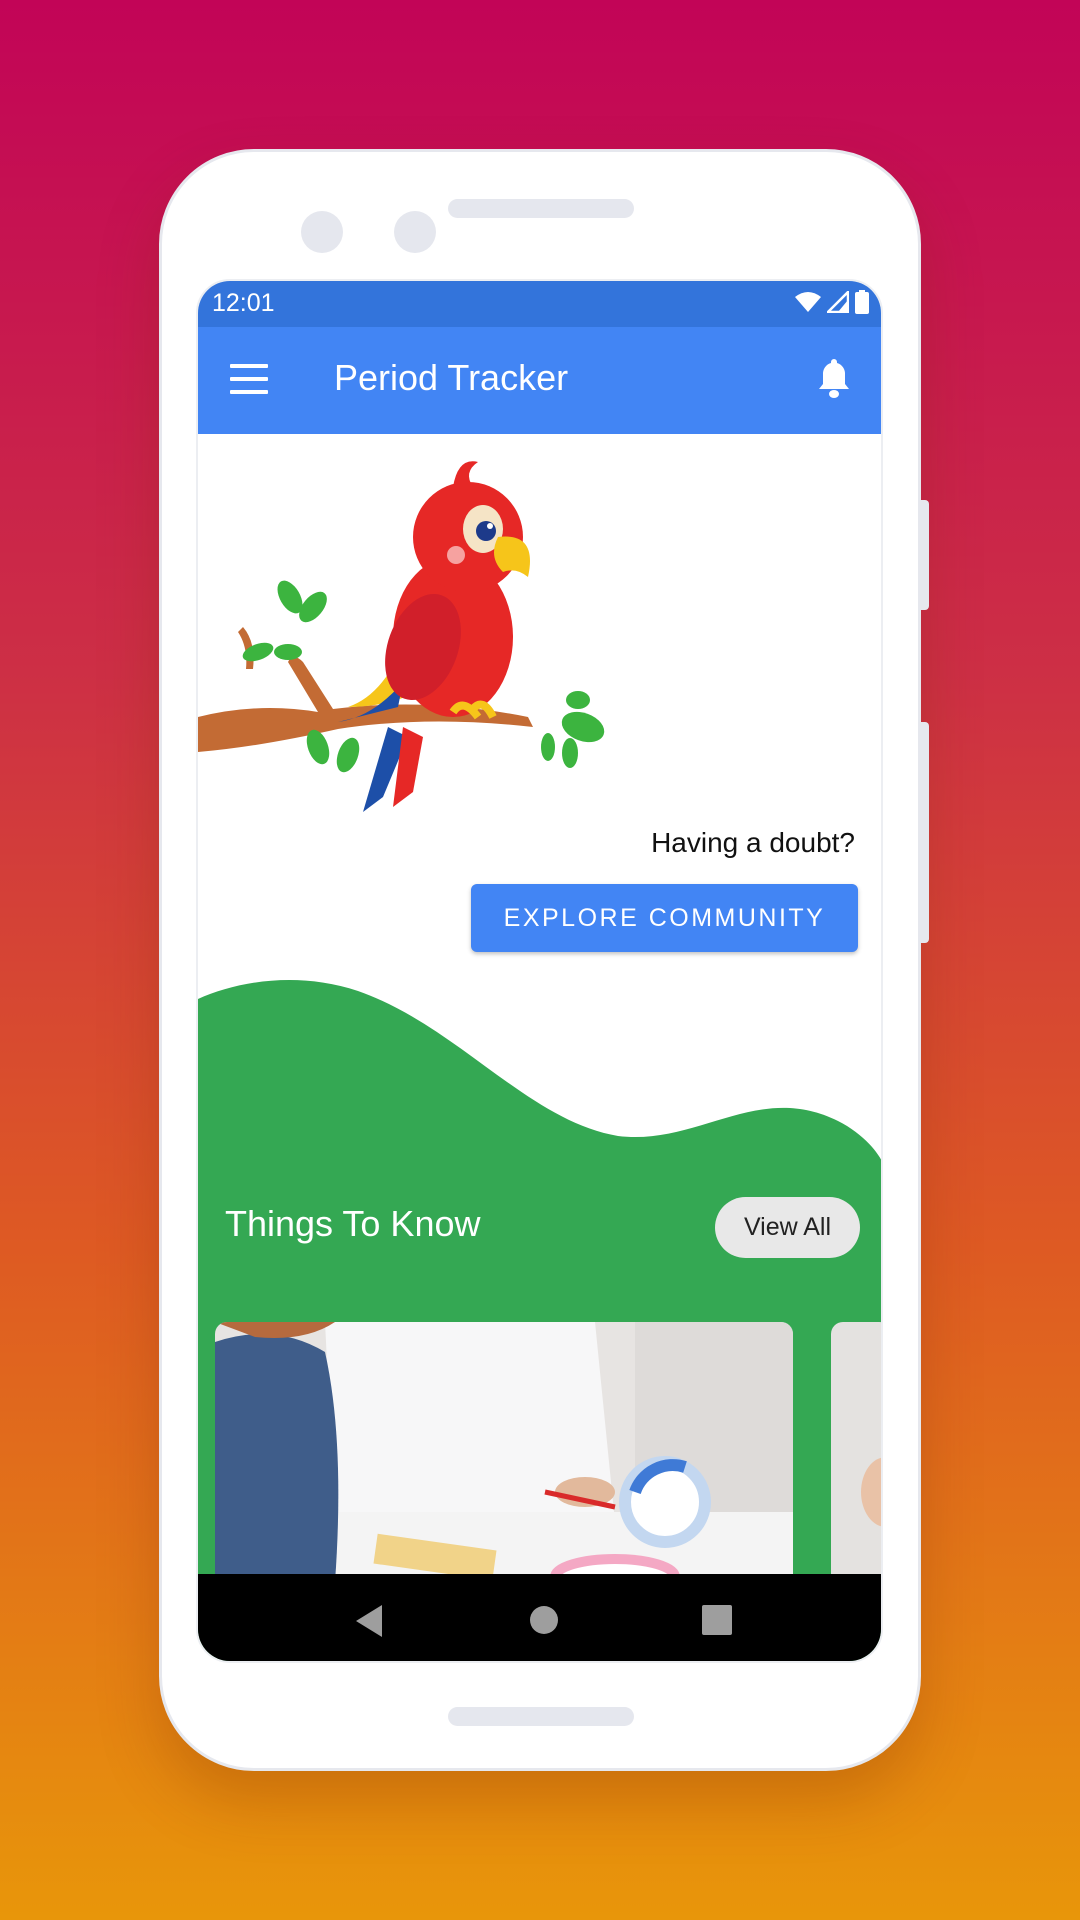 Image resolution: width=1080 pixels, height=1920 pixels. I want to click on view-all-button: View All, so click(787, 1227).